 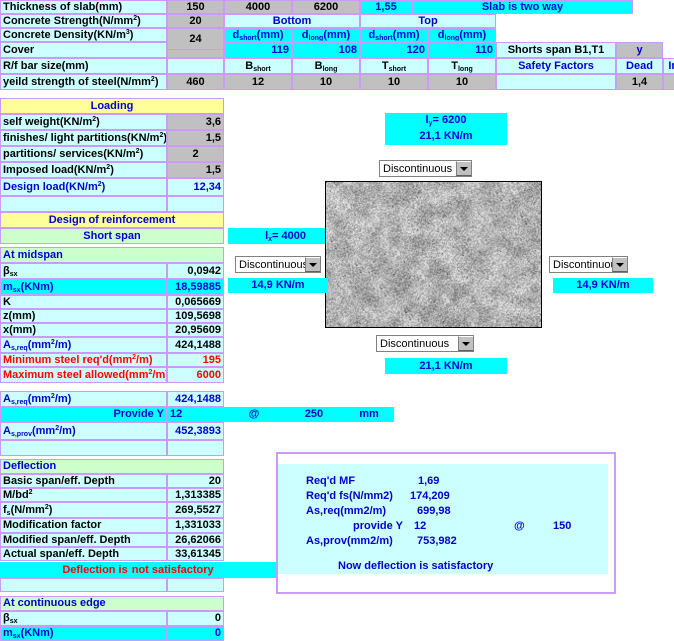 I want to click on dropdown-edge-right: Discontinuous, so click(x=588, y=264).